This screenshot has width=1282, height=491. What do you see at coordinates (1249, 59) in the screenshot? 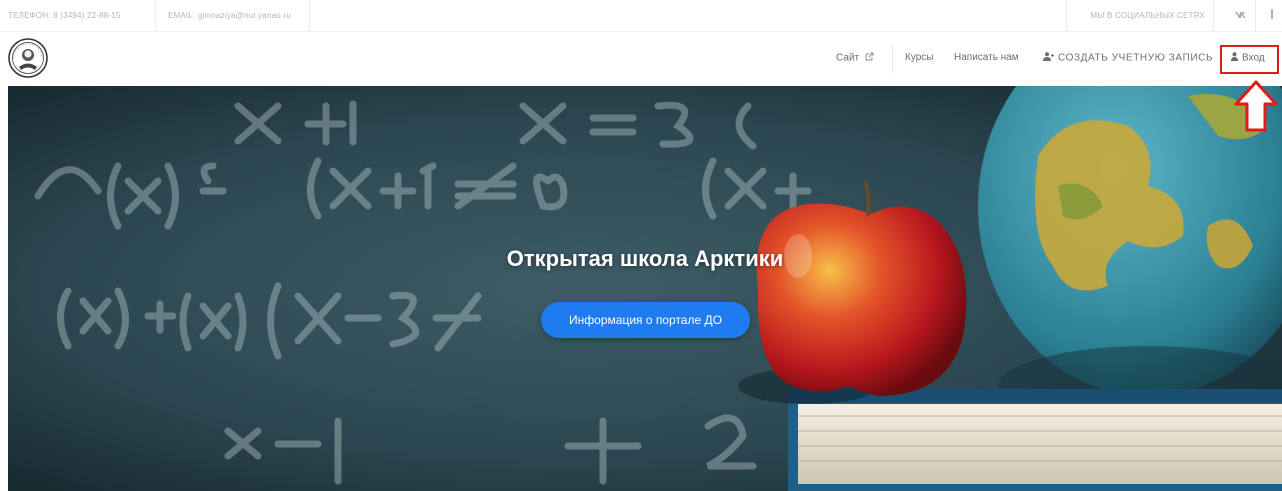
I see `login-highlight-box` at bounding box center [1249, 59].